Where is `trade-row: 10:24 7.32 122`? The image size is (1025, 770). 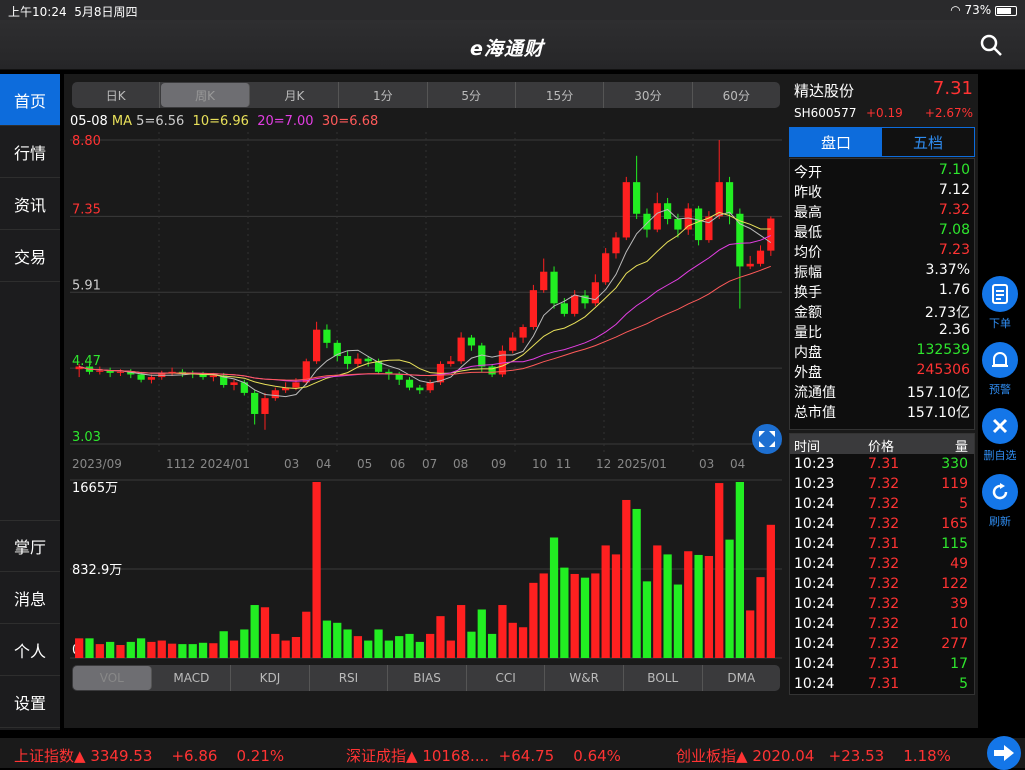 trade-row: 10:24 7.32 122 is located at coordinates (882, 585).